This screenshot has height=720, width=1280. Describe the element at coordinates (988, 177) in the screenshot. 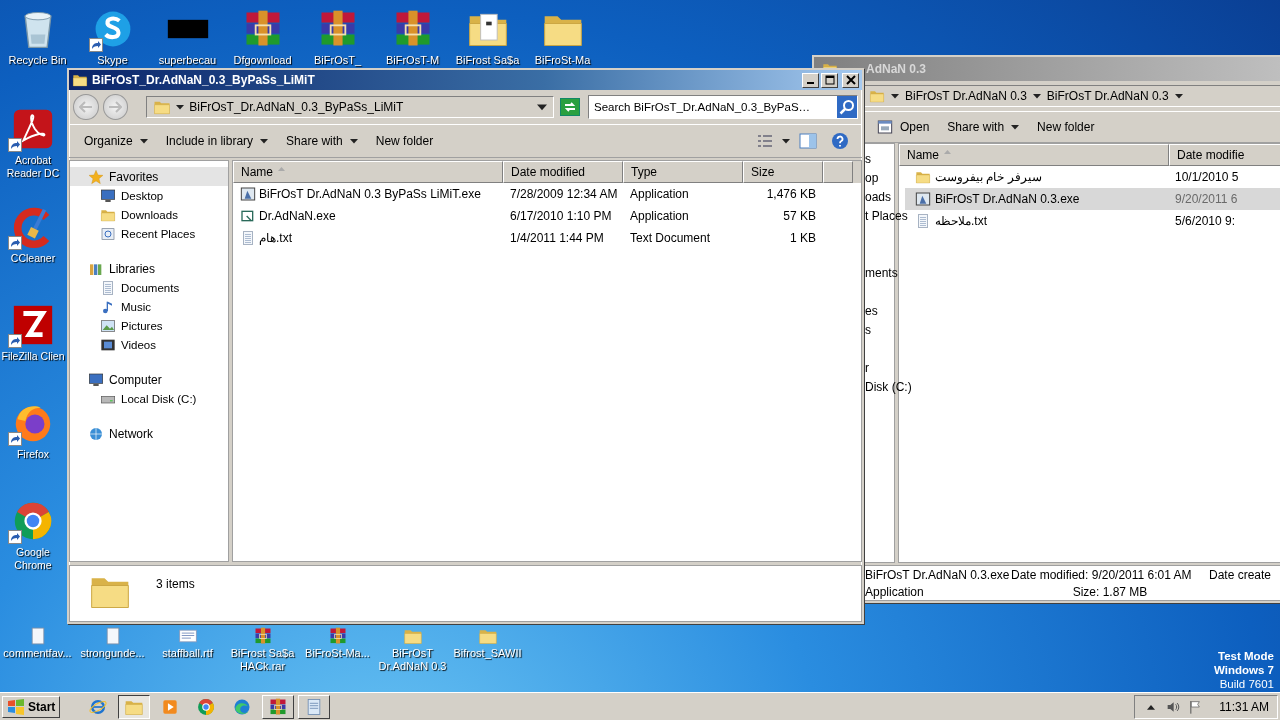

I see `file-name: سيرفر خام بيفروست` at that location.